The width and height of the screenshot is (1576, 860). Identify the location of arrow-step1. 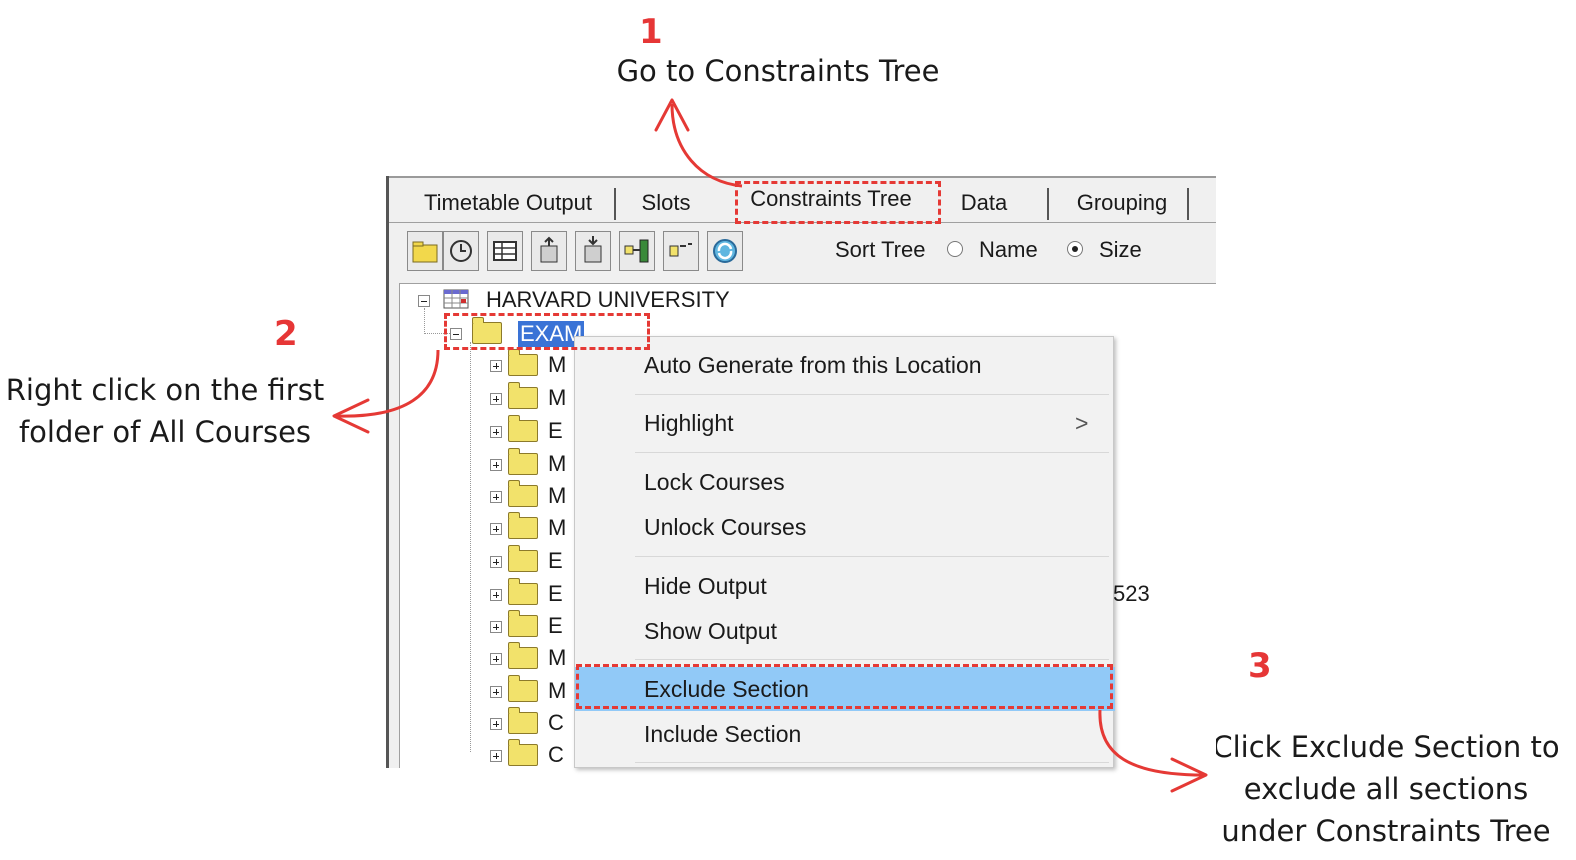
(706, 145).